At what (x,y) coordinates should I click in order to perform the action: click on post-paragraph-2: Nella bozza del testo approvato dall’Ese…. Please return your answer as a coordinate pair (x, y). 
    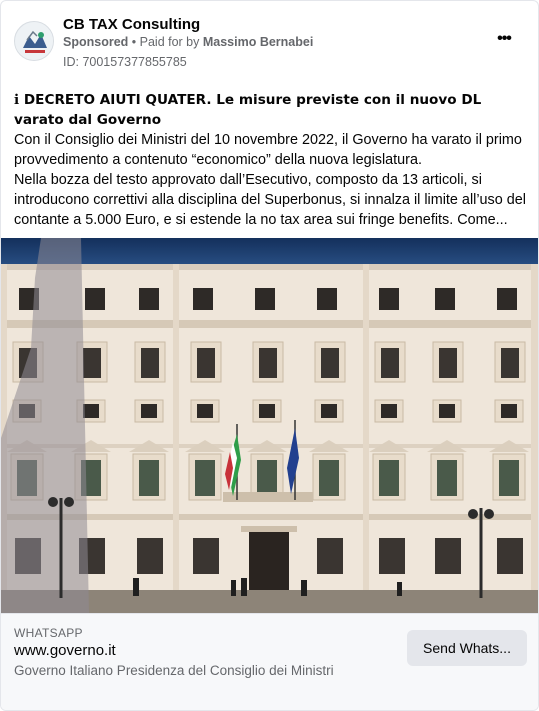
    Looking at the image, I should click on (270, 200).